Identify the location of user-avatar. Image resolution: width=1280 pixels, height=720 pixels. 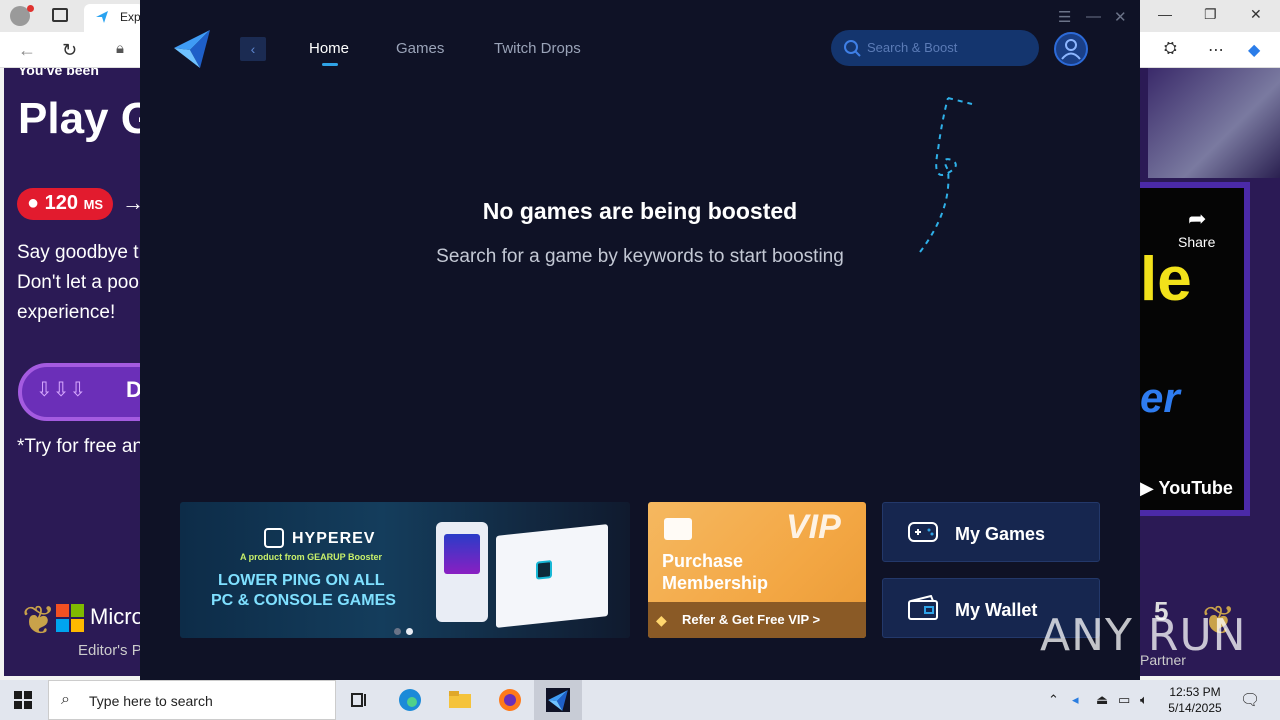
(1071, 49).